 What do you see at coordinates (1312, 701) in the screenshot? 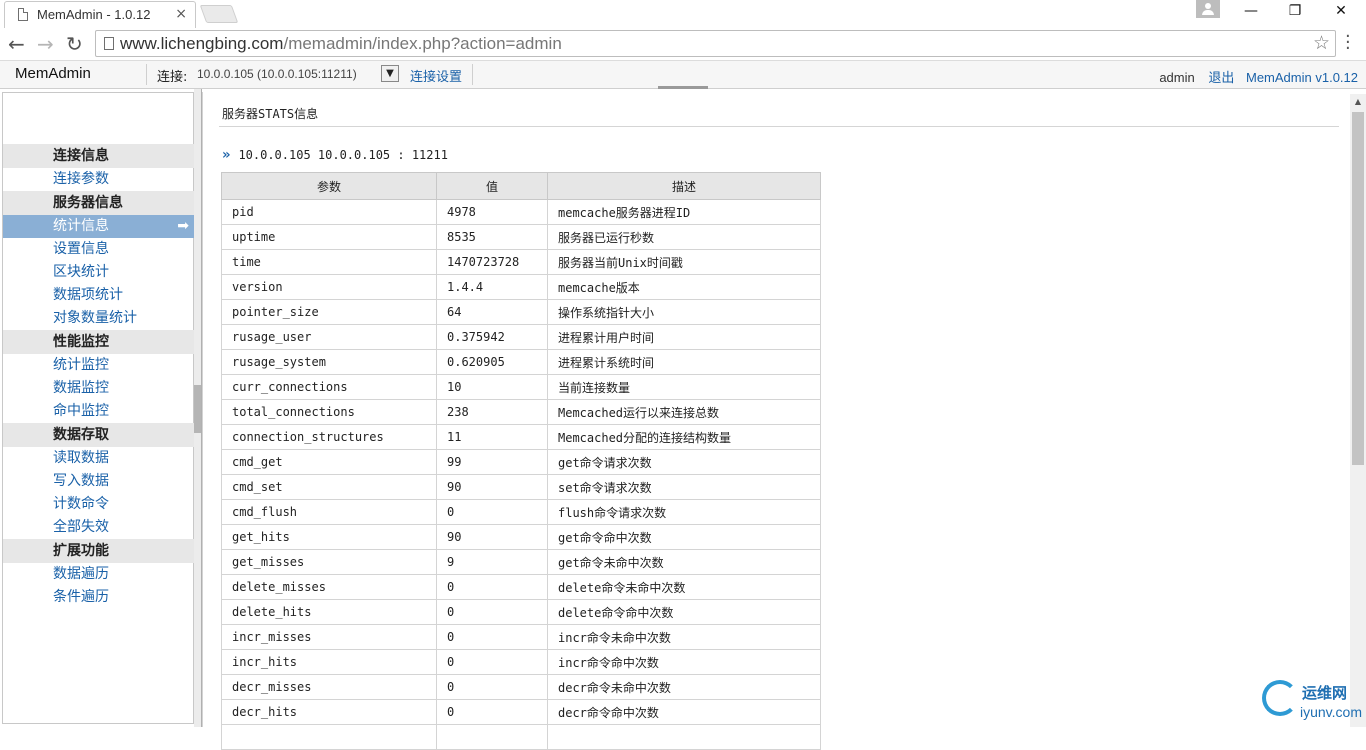
I see `watermark-logo: 运维网 iyunv.com` at bounding box center [1312, 701].